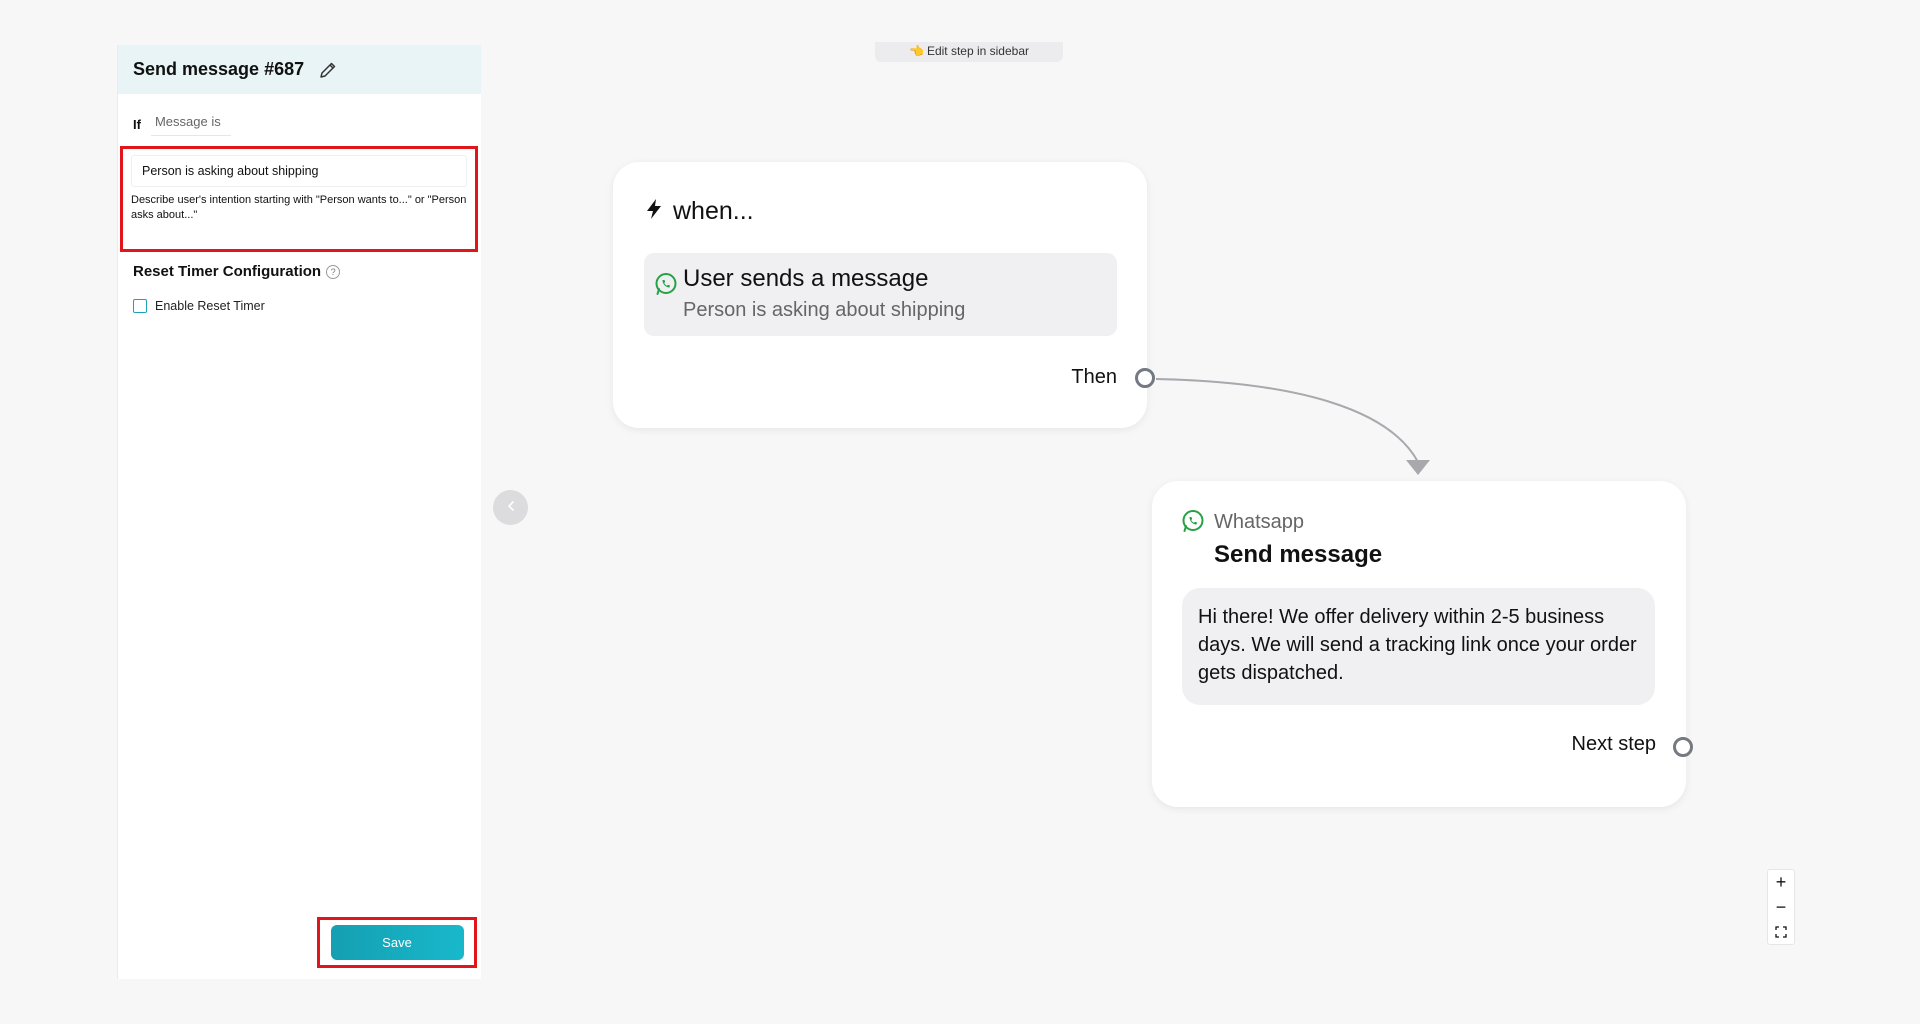 The height and width of the screenshot is (1024, 1920). What do you see at coordinates (1781, 882) in the screenshot?
I see `zoom-in-button: +` at bounding box center [1781, 882].